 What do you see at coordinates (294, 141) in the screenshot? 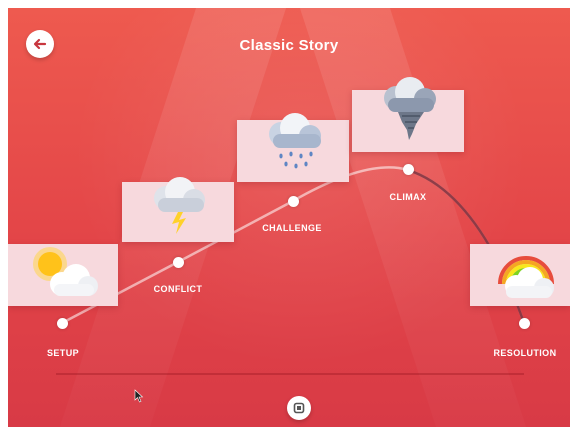
I see `cloud-rain-icon` at bounding box center [294, 141].